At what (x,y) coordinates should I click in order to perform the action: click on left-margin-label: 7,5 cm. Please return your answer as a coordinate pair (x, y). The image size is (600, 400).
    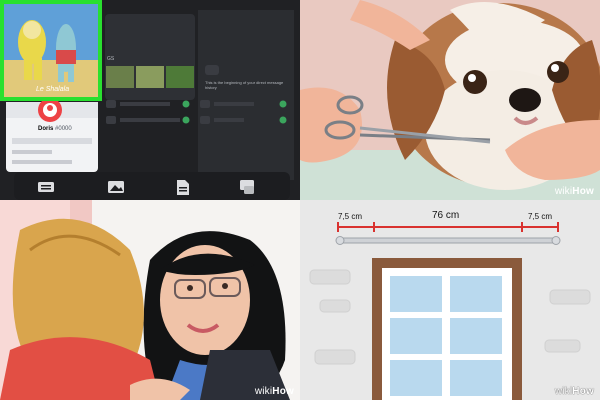
    Looking at the image, I should click on (350, 216).